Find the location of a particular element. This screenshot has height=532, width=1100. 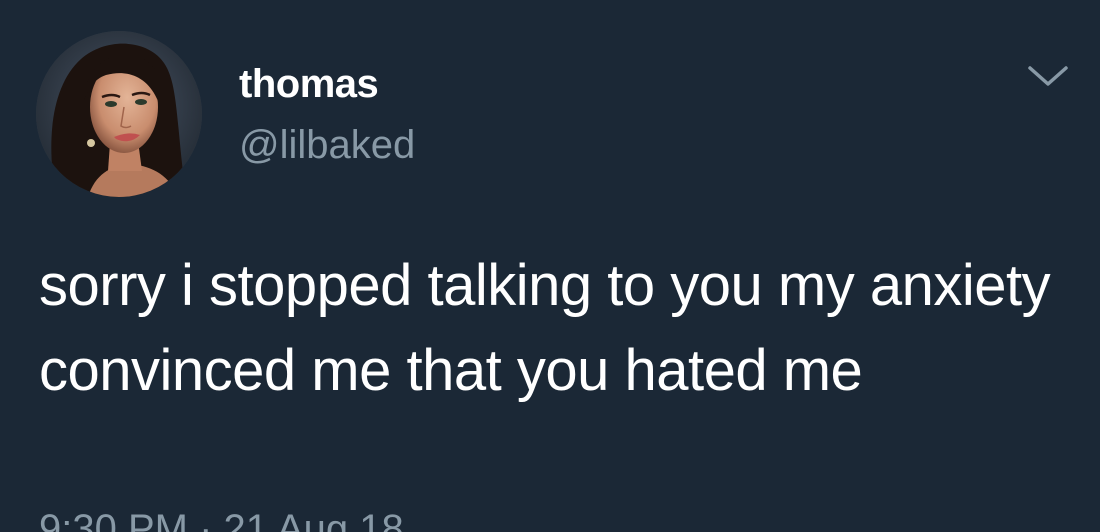

display-name: thomas is located at coordinates (309, 84).